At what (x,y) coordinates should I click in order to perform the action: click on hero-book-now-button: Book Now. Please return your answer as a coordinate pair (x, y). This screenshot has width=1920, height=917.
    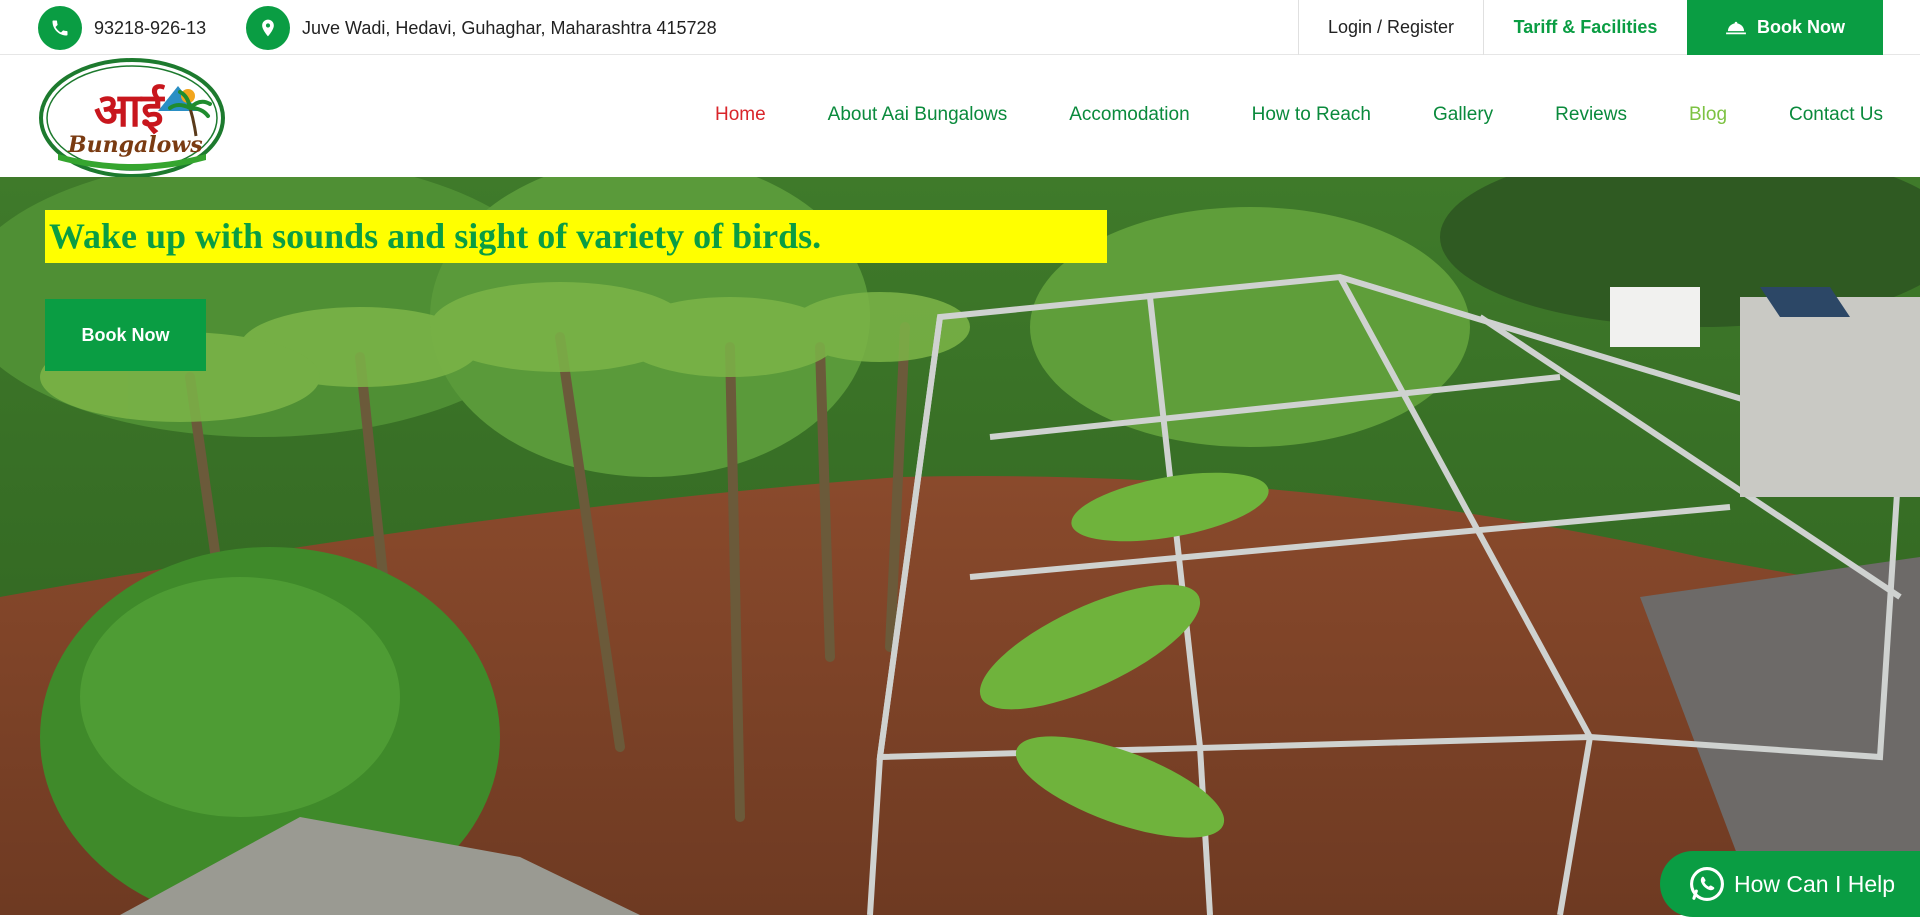
    Looking at the image, I should click on (125, 335).